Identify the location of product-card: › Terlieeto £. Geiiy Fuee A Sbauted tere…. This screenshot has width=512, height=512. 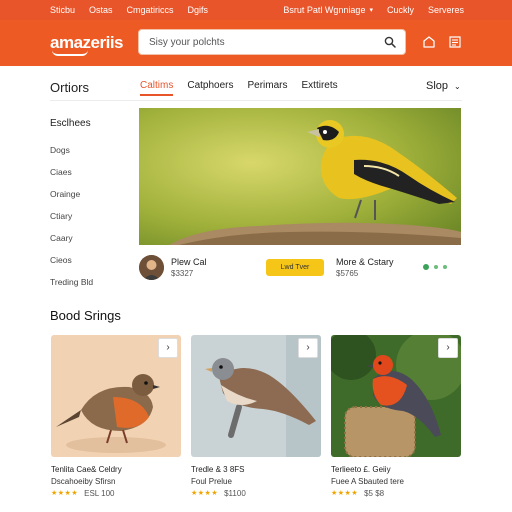
(396, 417).